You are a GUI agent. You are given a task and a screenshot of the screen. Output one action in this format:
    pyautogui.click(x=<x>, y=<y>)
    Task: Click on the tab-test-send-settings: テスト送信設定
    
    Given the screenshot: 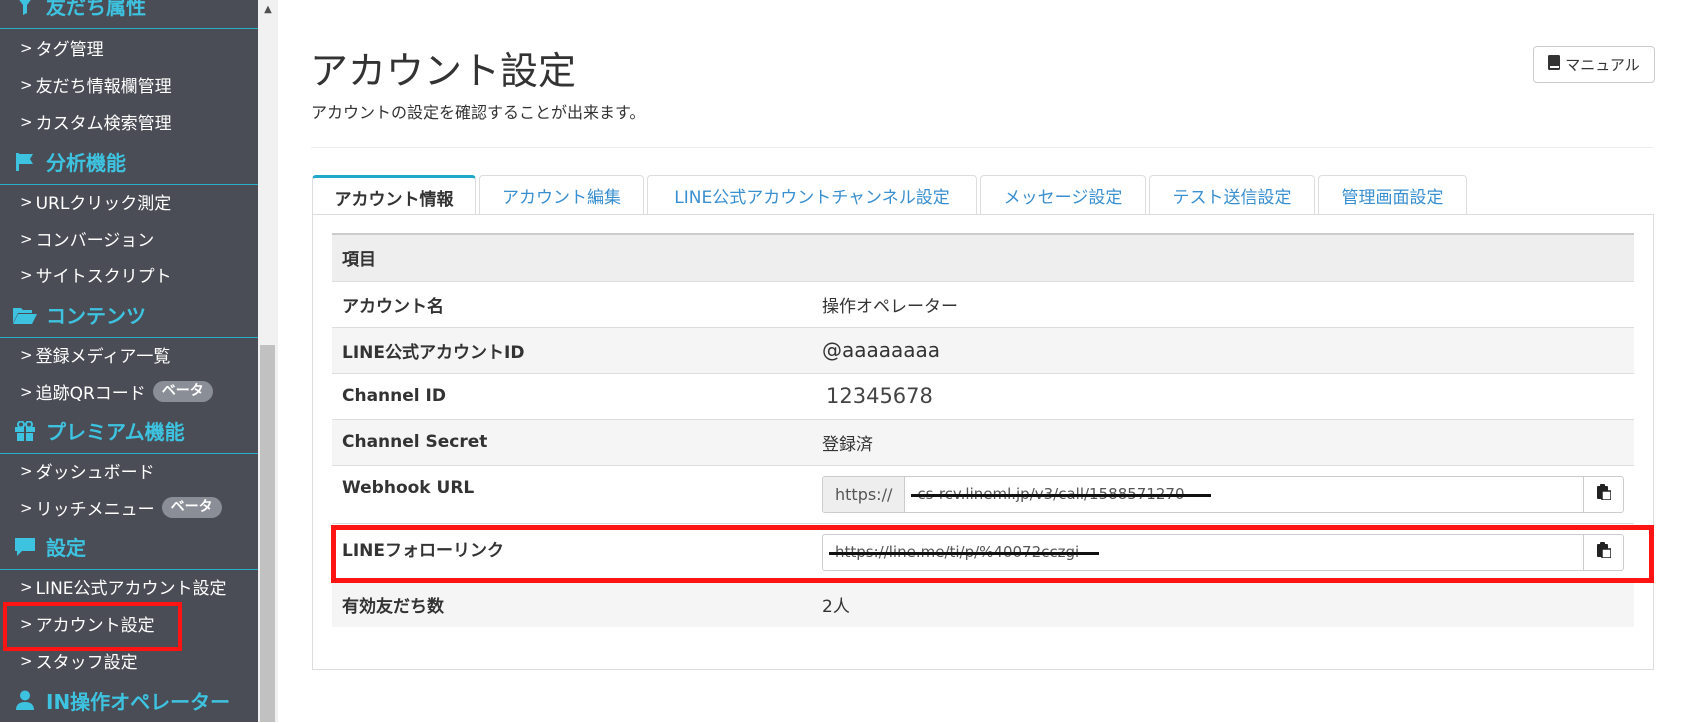 What is the action you would take?
    pyautogui.click(x=1232, y=195)
    